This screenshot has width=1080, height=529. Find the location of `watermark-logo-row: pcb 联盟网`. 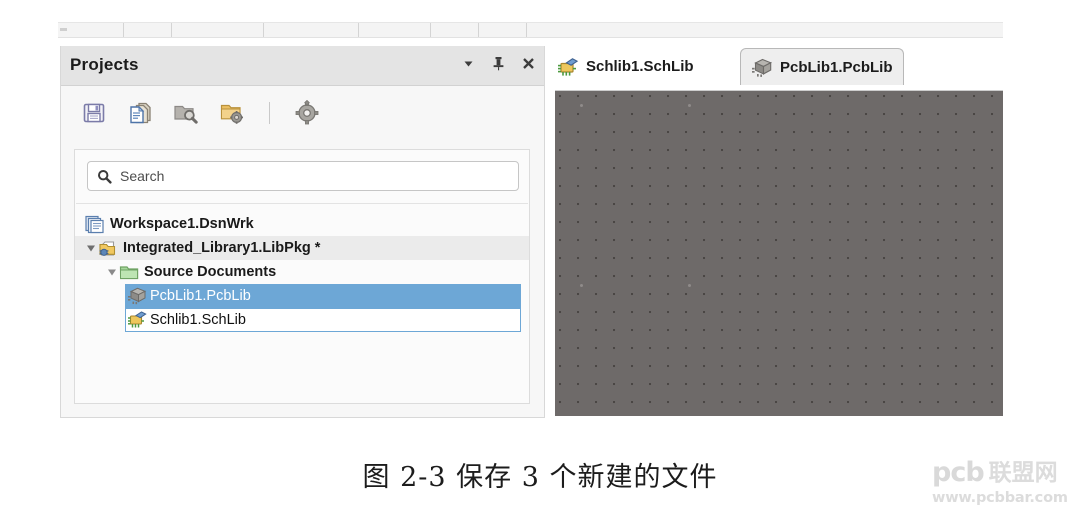

watermark-logo-row: pcb 联盟网 is located at coordinates (1003, 472).